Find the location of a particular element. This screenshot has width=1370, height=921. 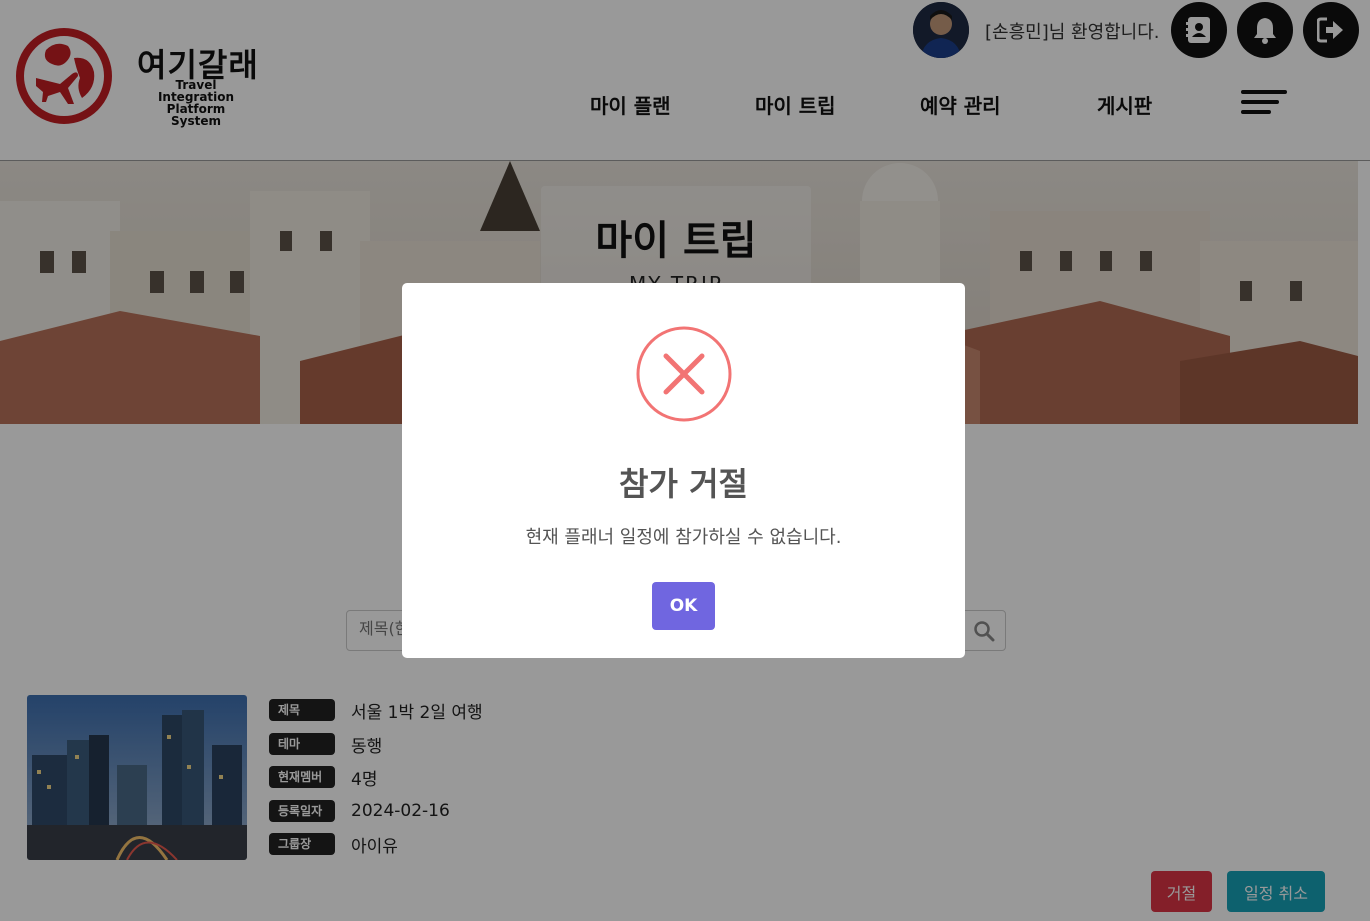

ok-button: OK is located at coordinates (683, 606).